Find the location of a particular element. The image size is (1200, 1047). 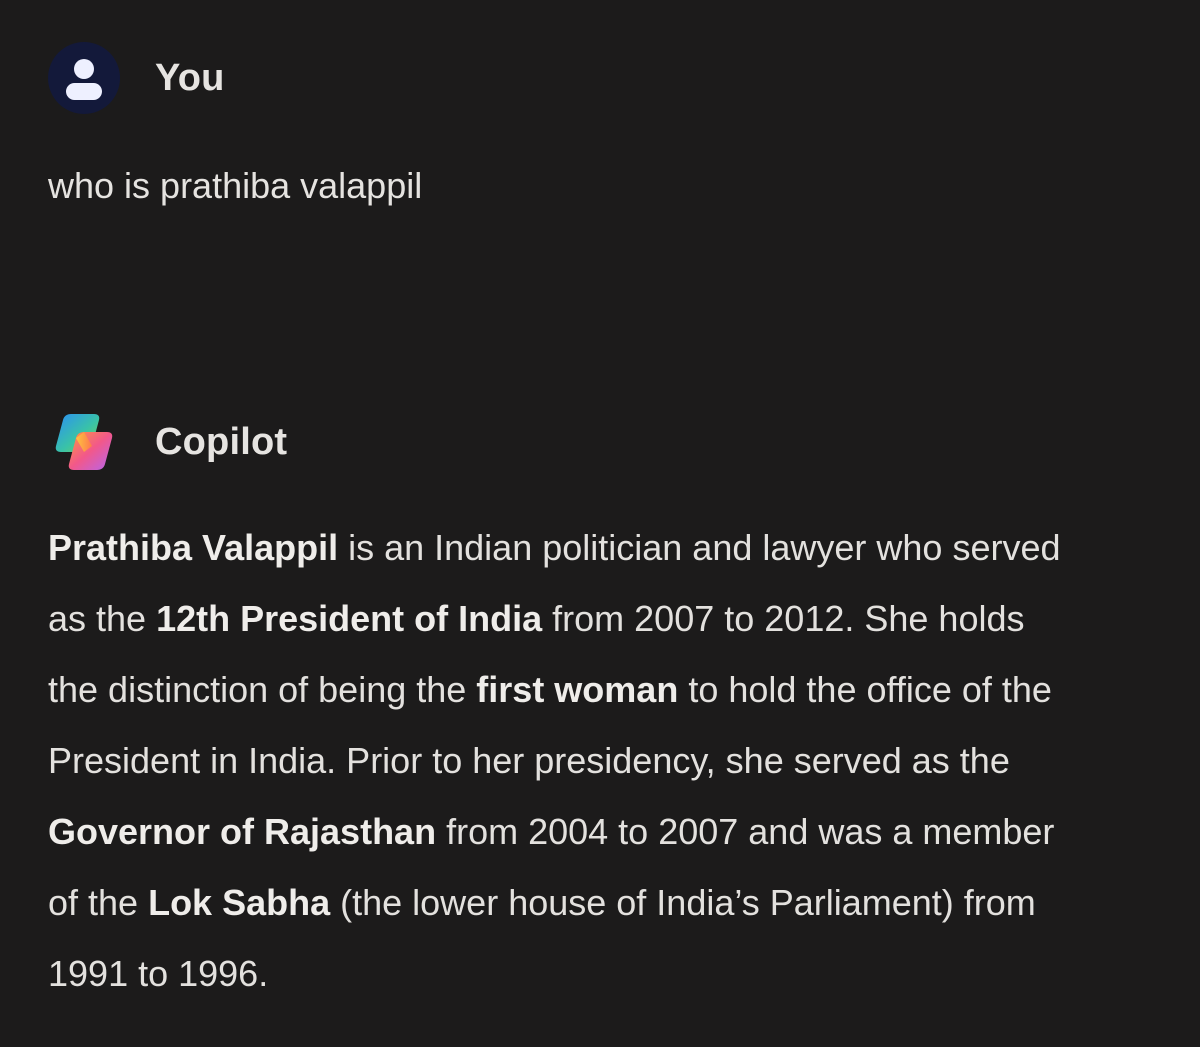

text: the distinction of being the is located at coordinates (262, 689).